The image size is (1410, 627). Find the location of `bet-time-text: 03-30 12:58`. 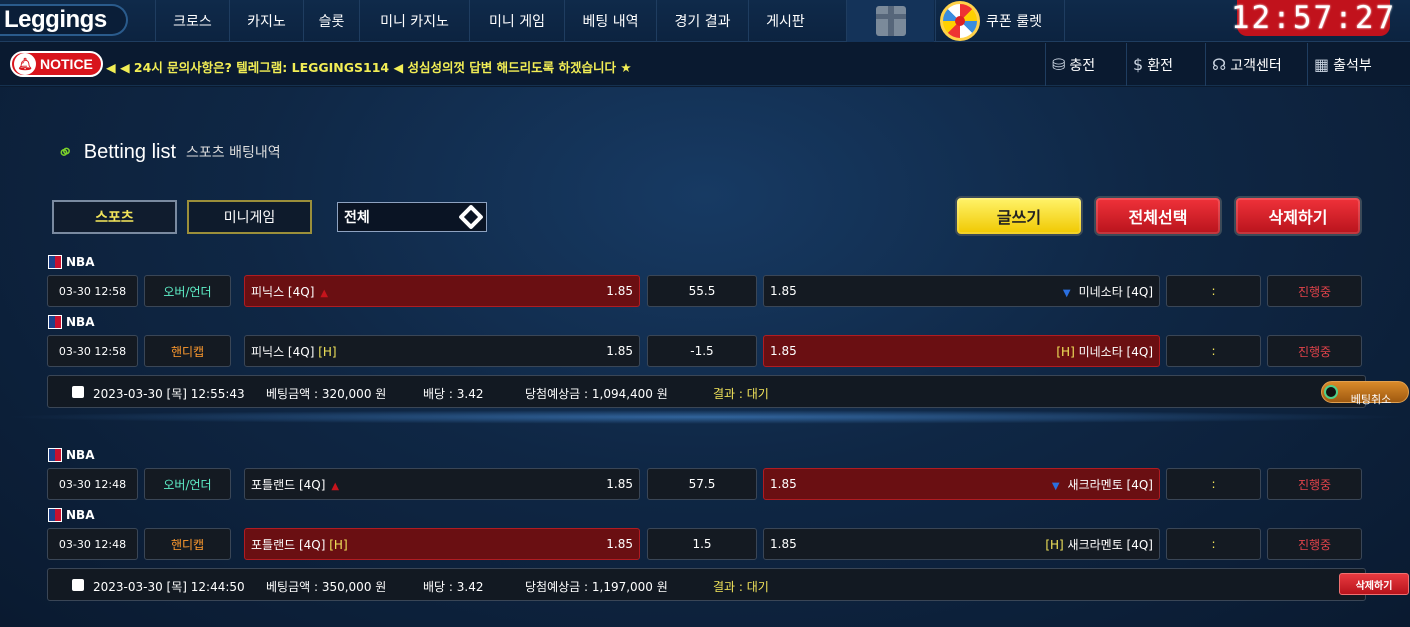

bet-time-text: 03-30 12:58 is located at coordinates (92, 291).